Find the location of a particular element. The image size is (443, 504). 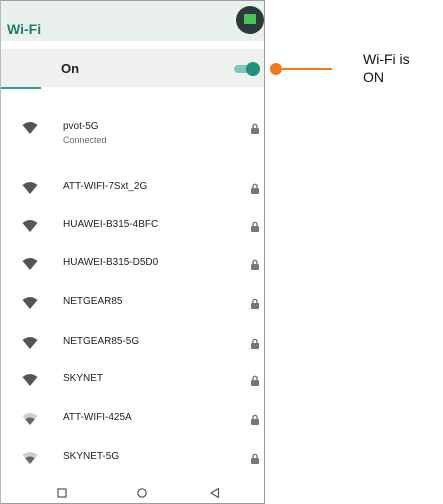

callout-line is located at coordinates (305, 69).